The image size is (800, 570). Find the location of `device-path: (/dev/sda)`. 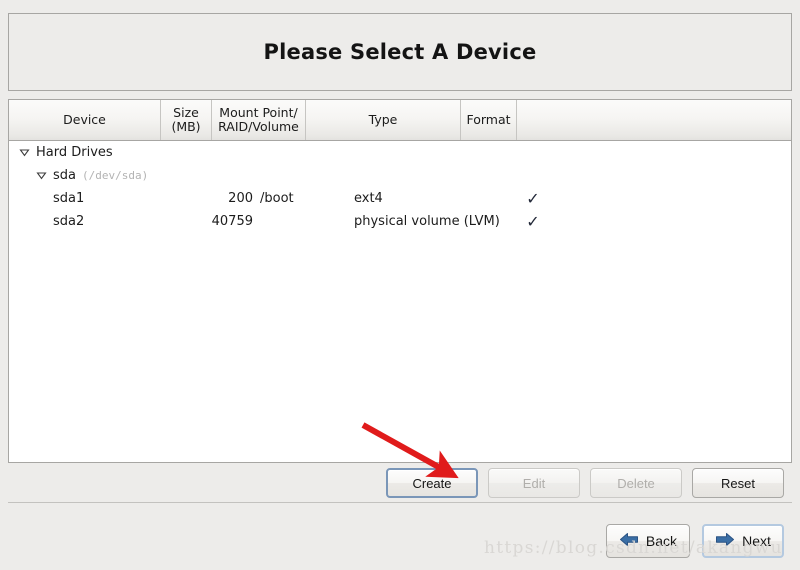

device-path: (/dev/sda) is located at coordinates (115, 175).